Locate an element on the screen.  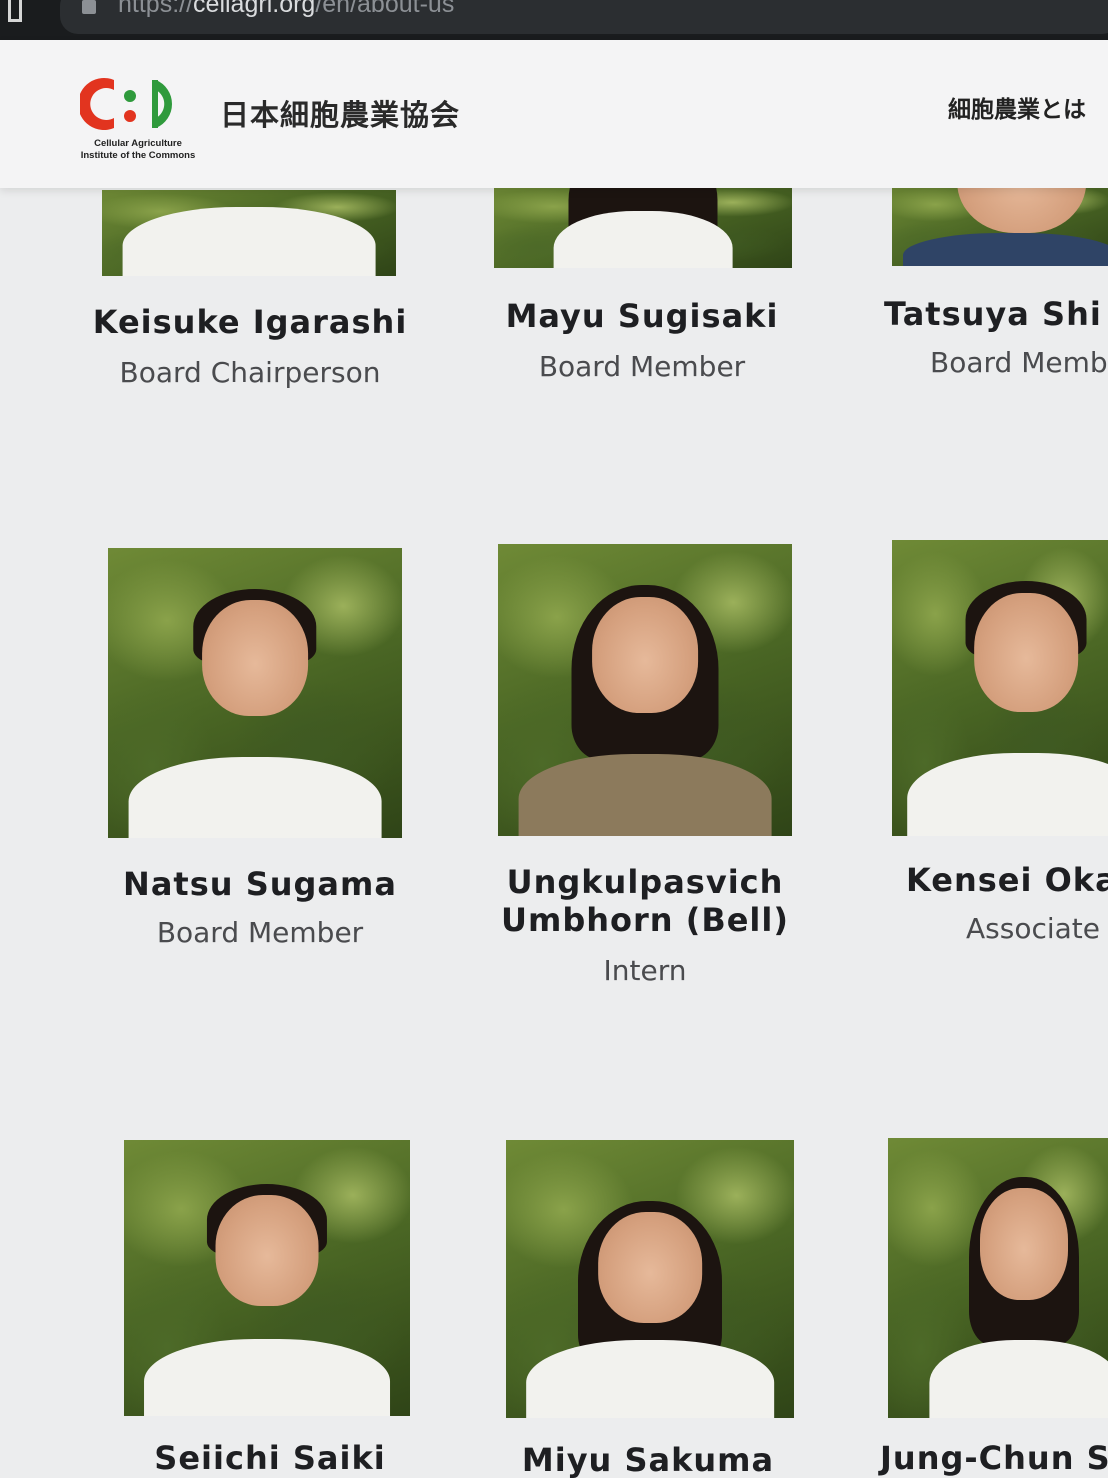
nav-item-about-cellular-agriculture: 細胞農業とは is located at coordinates (1017, 107).